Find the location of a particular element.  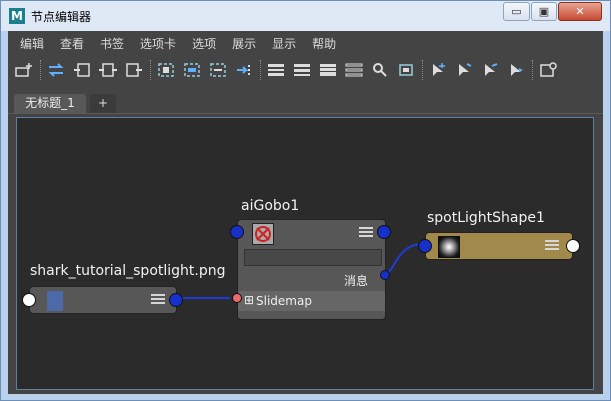

light-node-label: spotLightShape1 is located at coordinates (486, 218).